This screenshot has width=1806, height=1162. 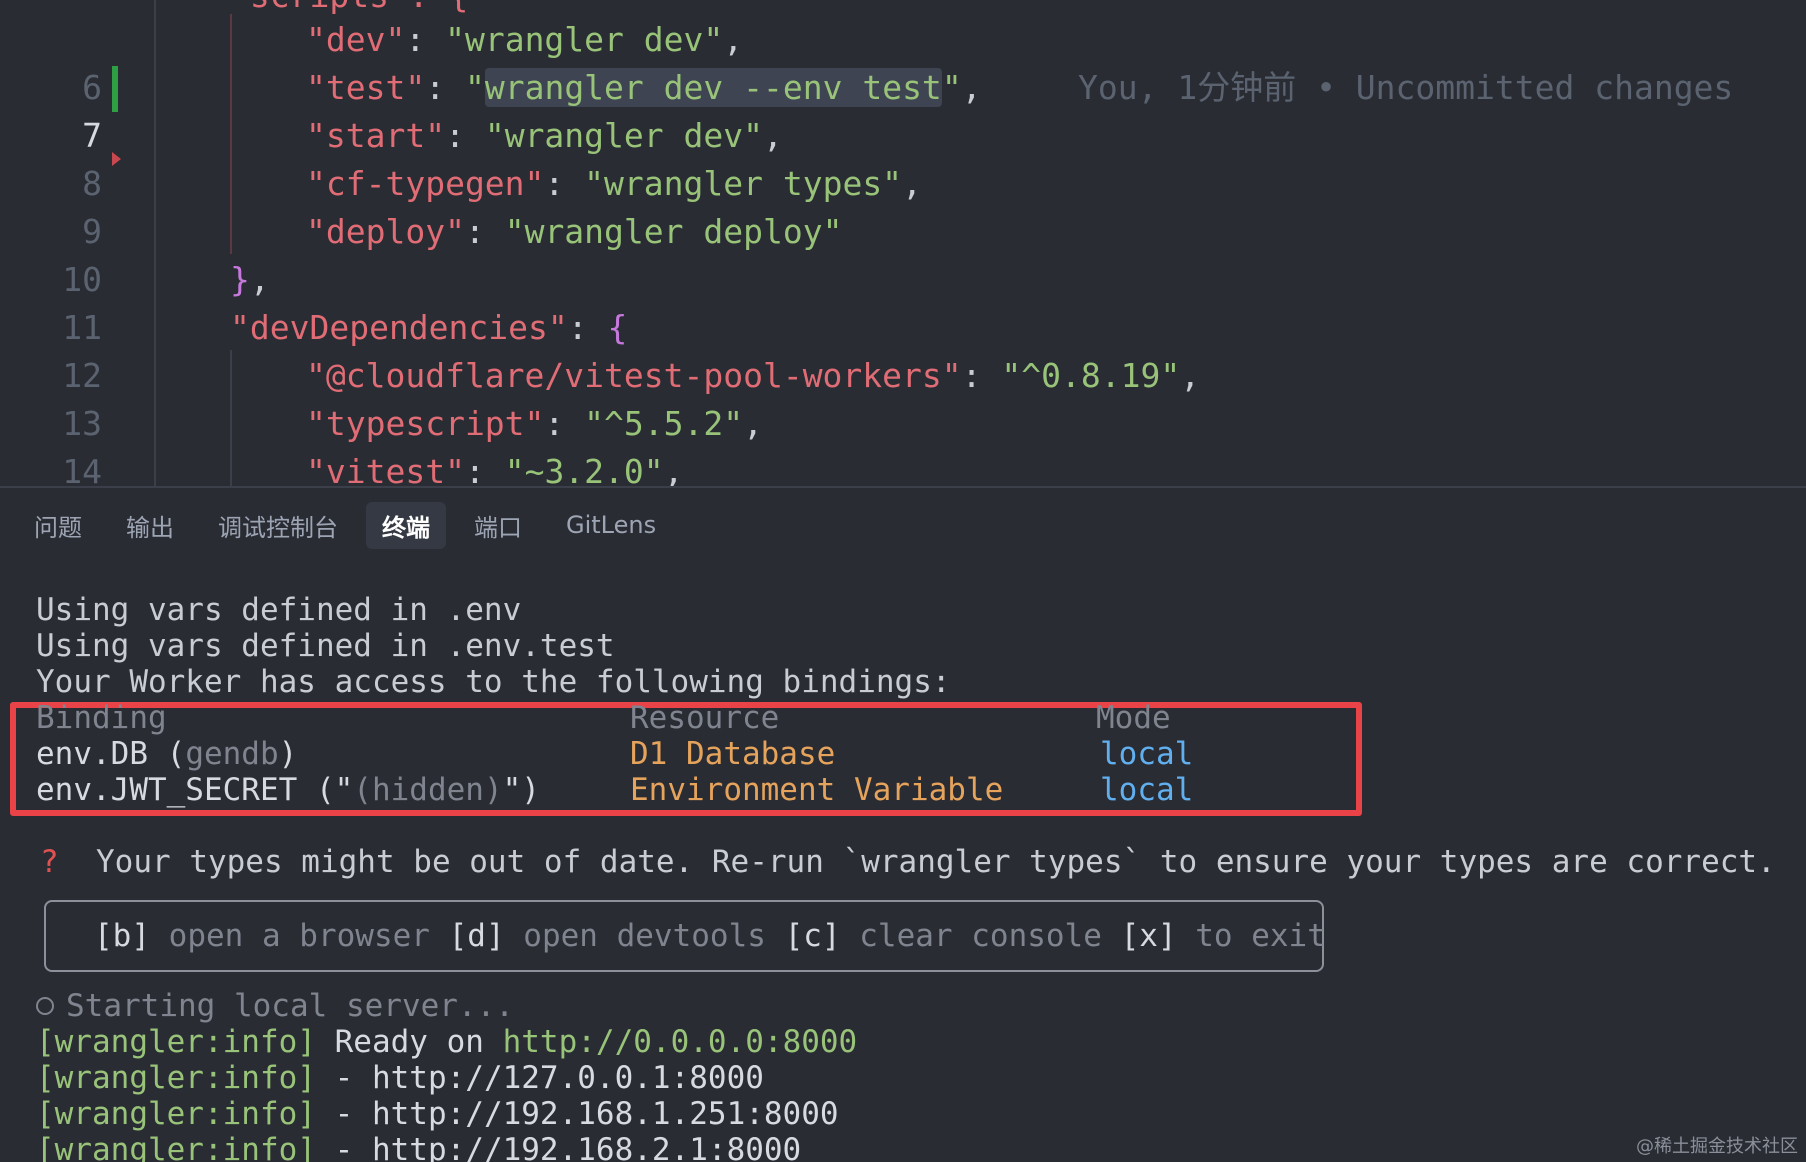 What do you see at coordinates (1149, 936) in the screenshot?
I see `key-x: [x]` at bounding box center [1149, 936].